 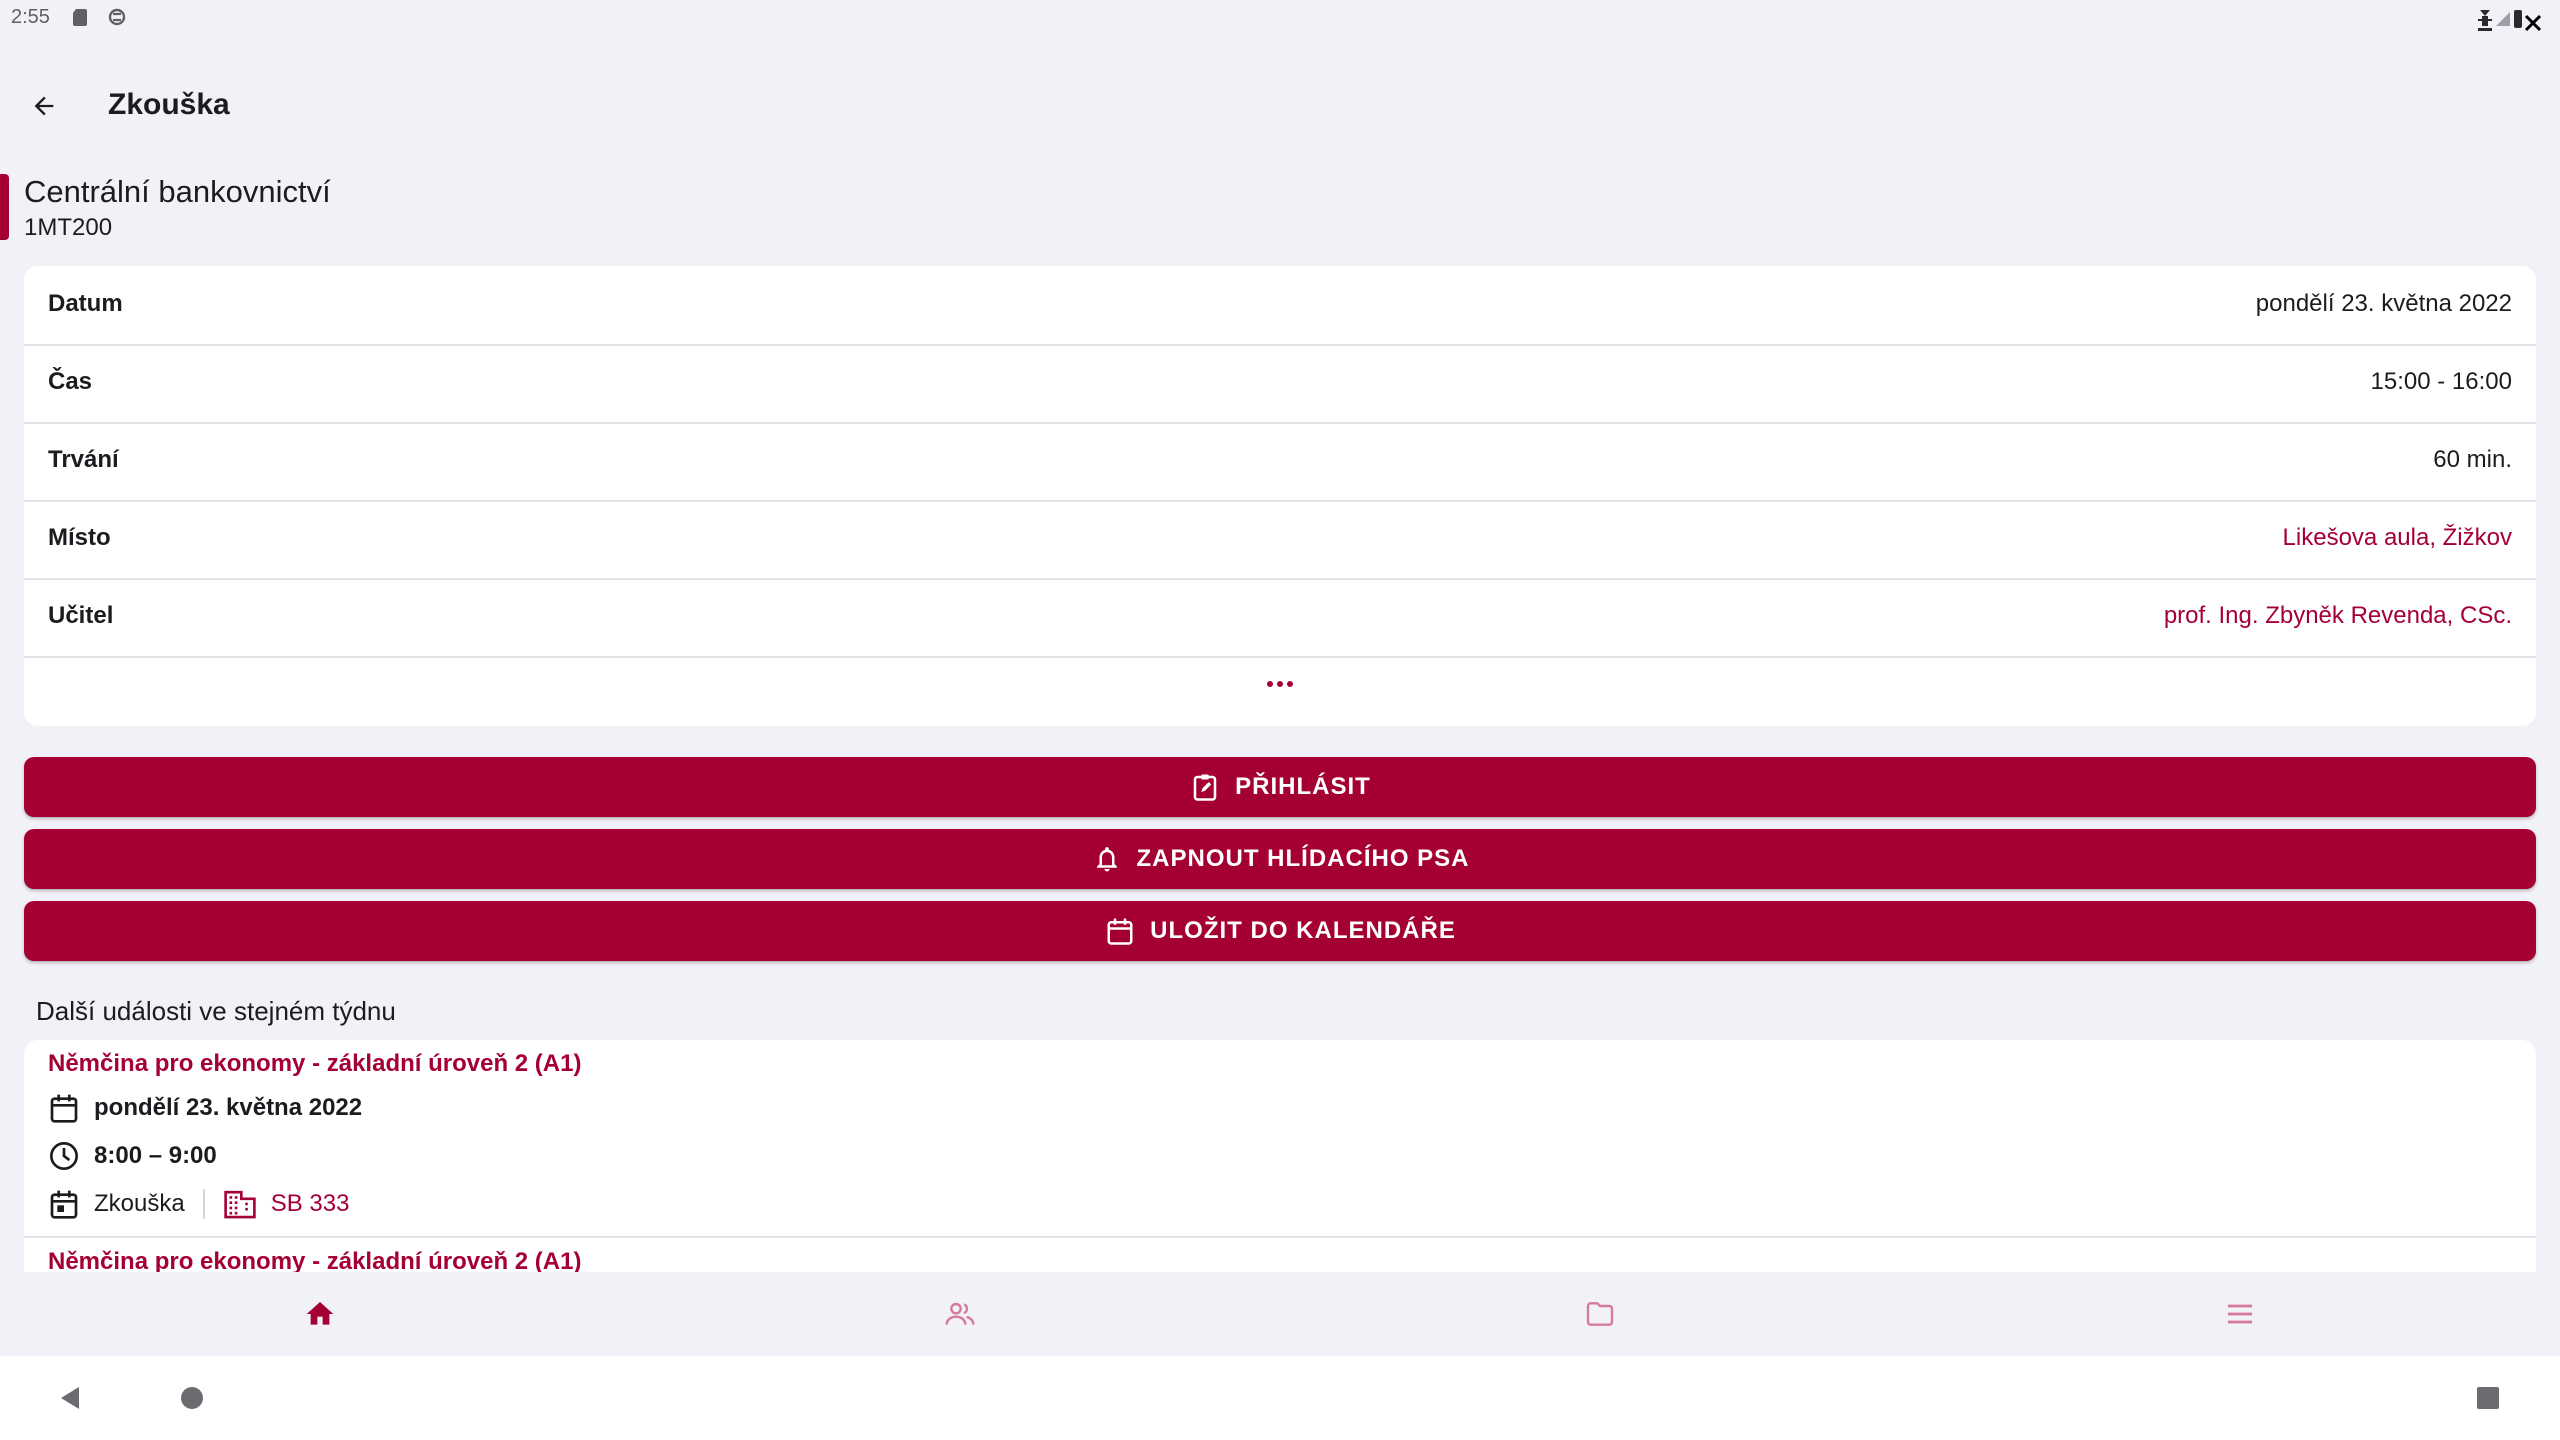 I want to click on nav-home, so click(x=320, y=1314).